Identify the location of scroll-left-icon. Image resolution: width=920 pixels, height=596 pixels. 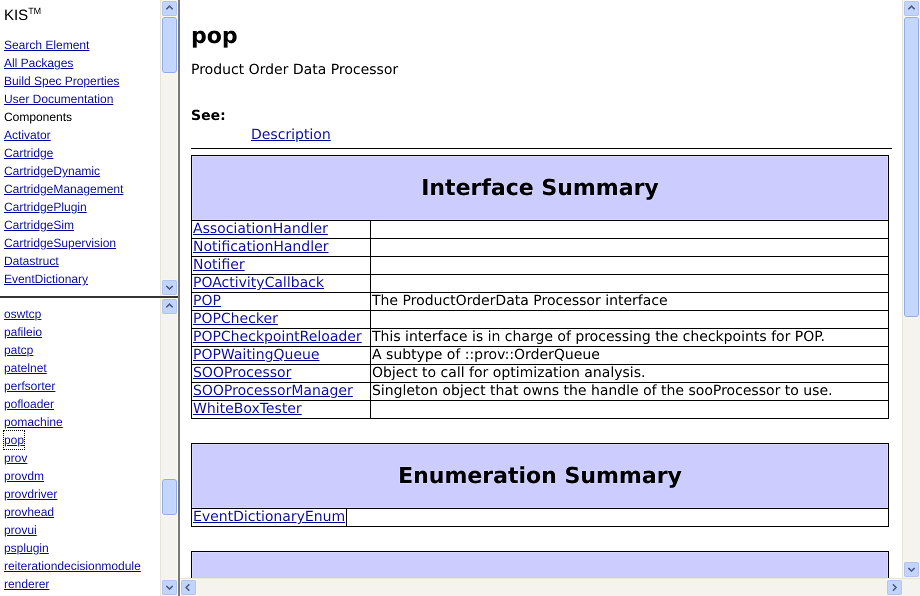
(188, 587).